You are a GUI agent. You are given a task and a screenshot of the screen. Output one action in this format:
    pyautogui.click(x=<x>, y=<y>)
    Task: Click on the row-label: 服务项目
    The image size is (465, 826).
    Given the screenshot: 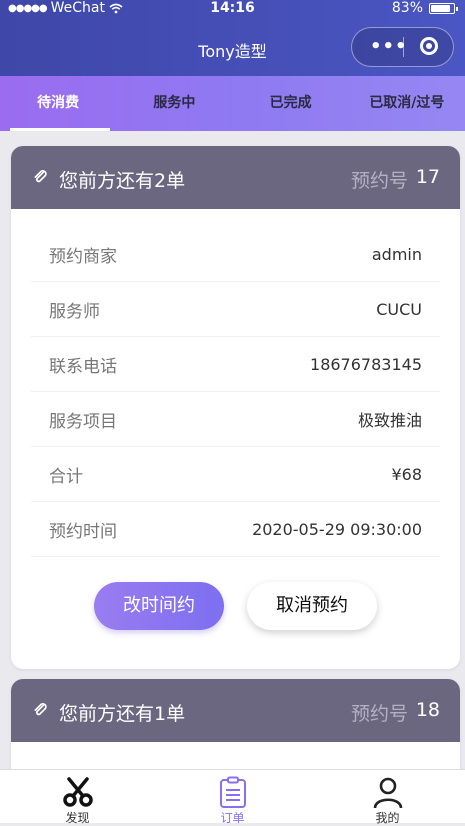 What is the action you would take?
    pyautogui.click(x=83, y=421)
    